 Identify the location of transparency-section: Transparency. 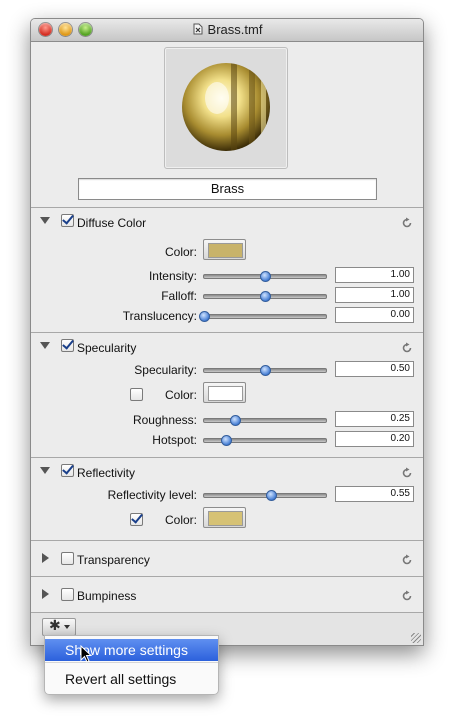
(227, 559).